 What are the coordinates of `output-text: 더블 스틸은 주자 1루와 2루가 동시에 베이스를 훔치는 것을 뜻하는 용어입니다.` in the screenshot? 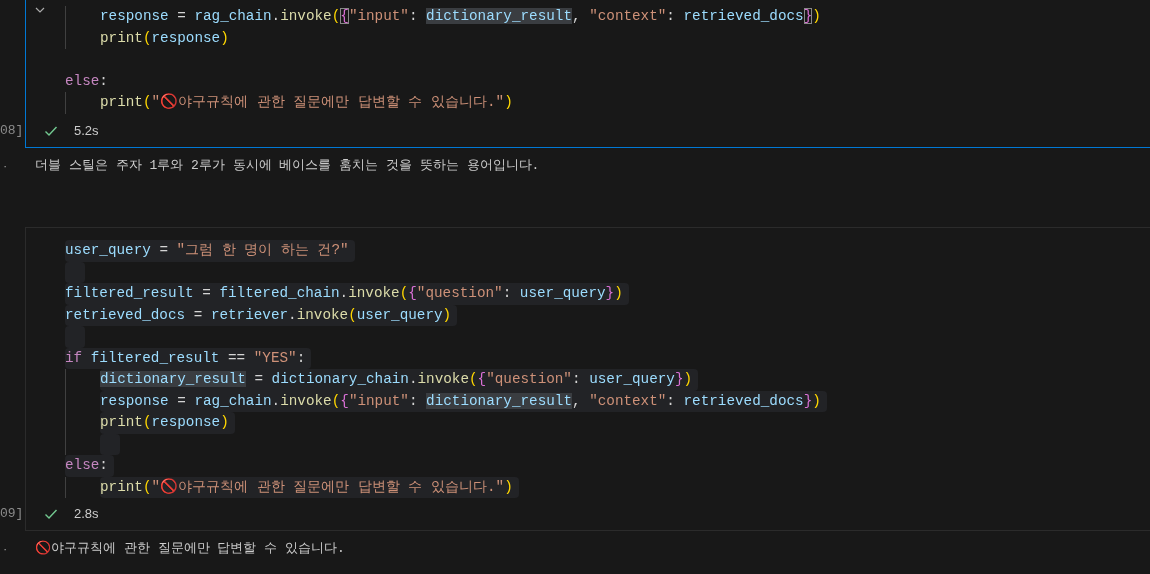 It's located at (287, 166).